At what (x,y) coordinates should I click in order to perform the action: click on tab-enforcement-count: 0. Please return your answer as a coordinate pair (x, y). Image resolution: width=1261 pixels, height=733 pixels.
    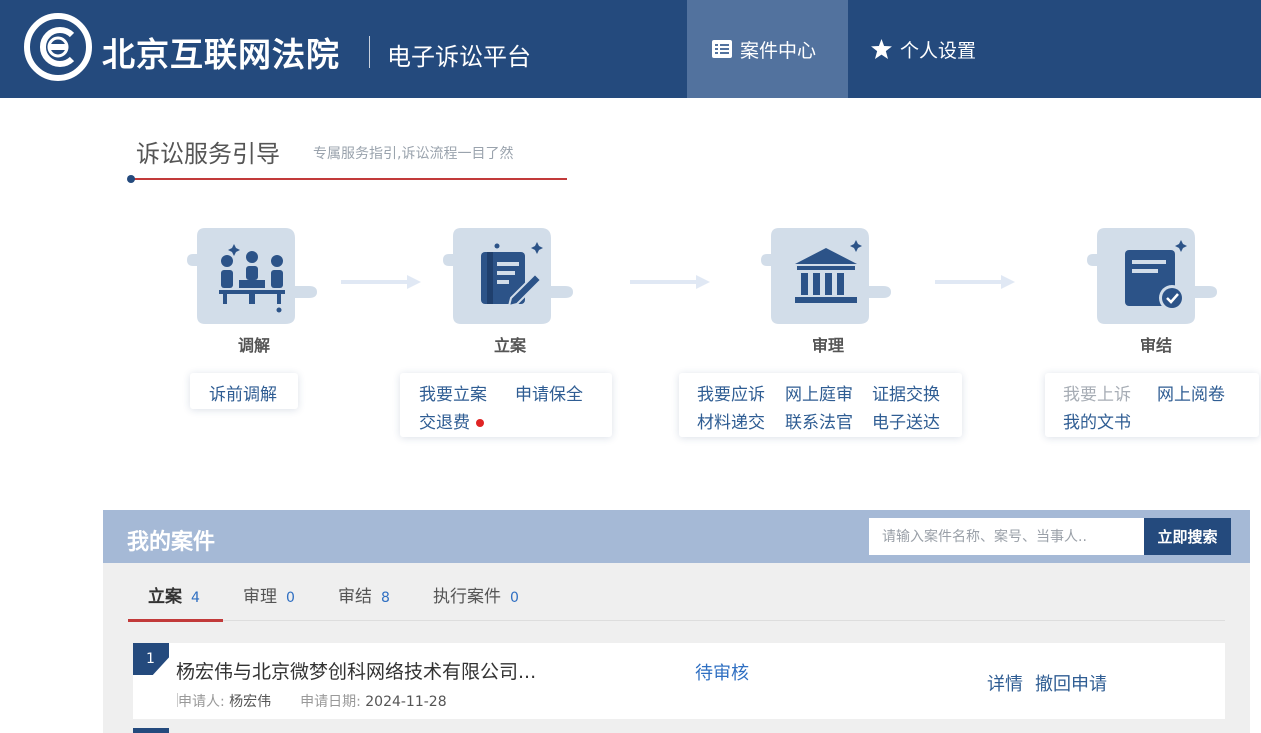
    Looking at the image, I should click on (514, 598).